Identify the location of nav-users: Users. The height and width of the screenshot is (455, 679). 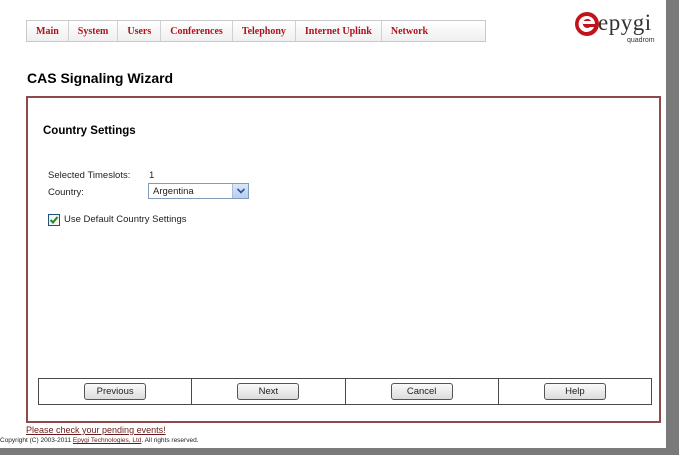
(140, 31).